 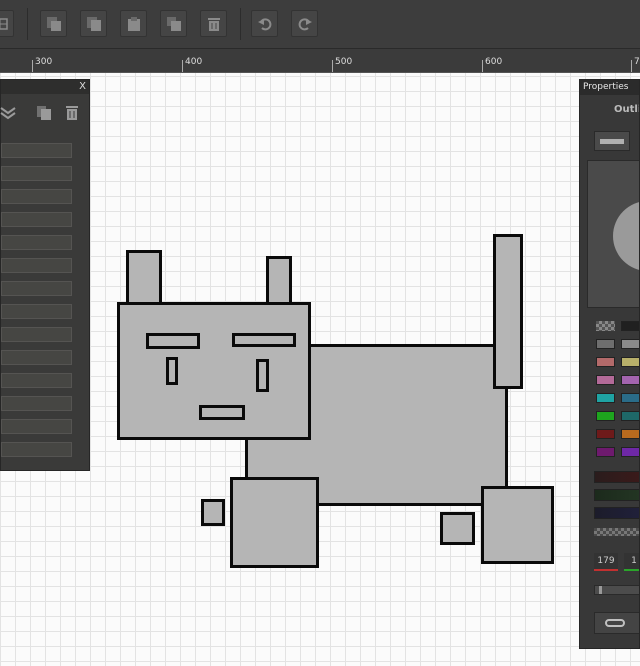 I want to click on redo-icon, so click(x=305, y=24).